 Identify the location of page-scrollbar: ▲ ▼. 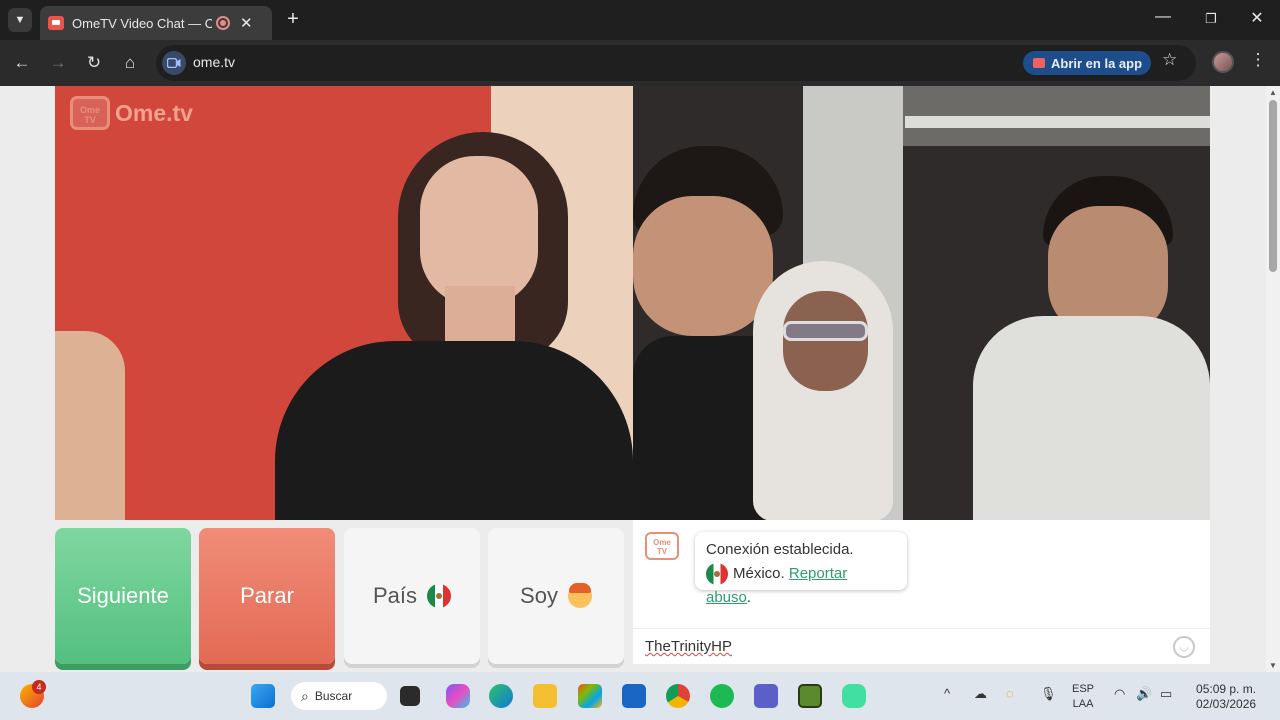
(1273, 379).